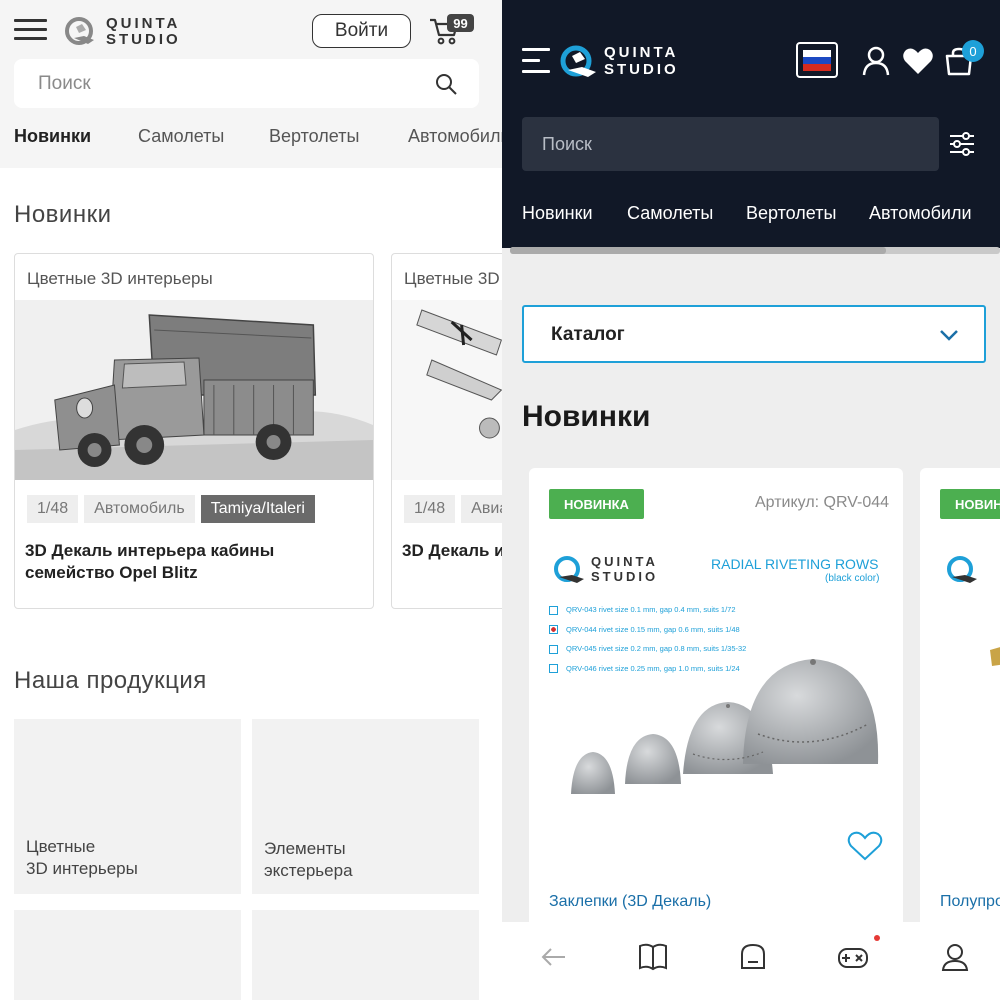 The height and width of the screenshot is (1000, 1000). What do you see at coordinates (588, 334) in the screenshot?
I see `catalog-label: Каталог` at bounding box center [588, 334].